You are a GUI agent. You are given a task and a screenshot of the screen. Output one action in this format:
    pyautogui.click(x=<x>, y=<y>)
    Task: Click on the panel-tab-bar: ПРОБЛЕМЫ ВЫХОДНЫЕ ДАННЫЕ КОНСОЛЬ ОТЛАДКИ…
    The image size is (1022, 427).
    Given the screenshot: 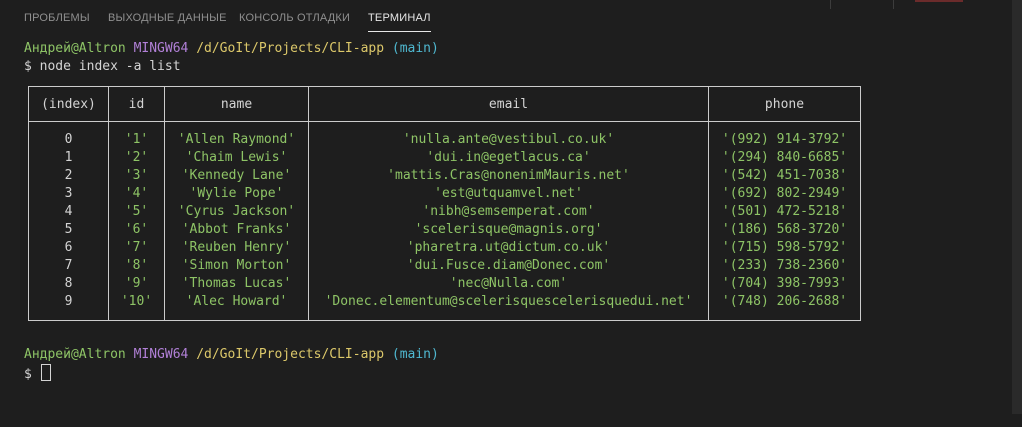 What is the action you would take?
    pyautogui.click(x=506, y=18)
    